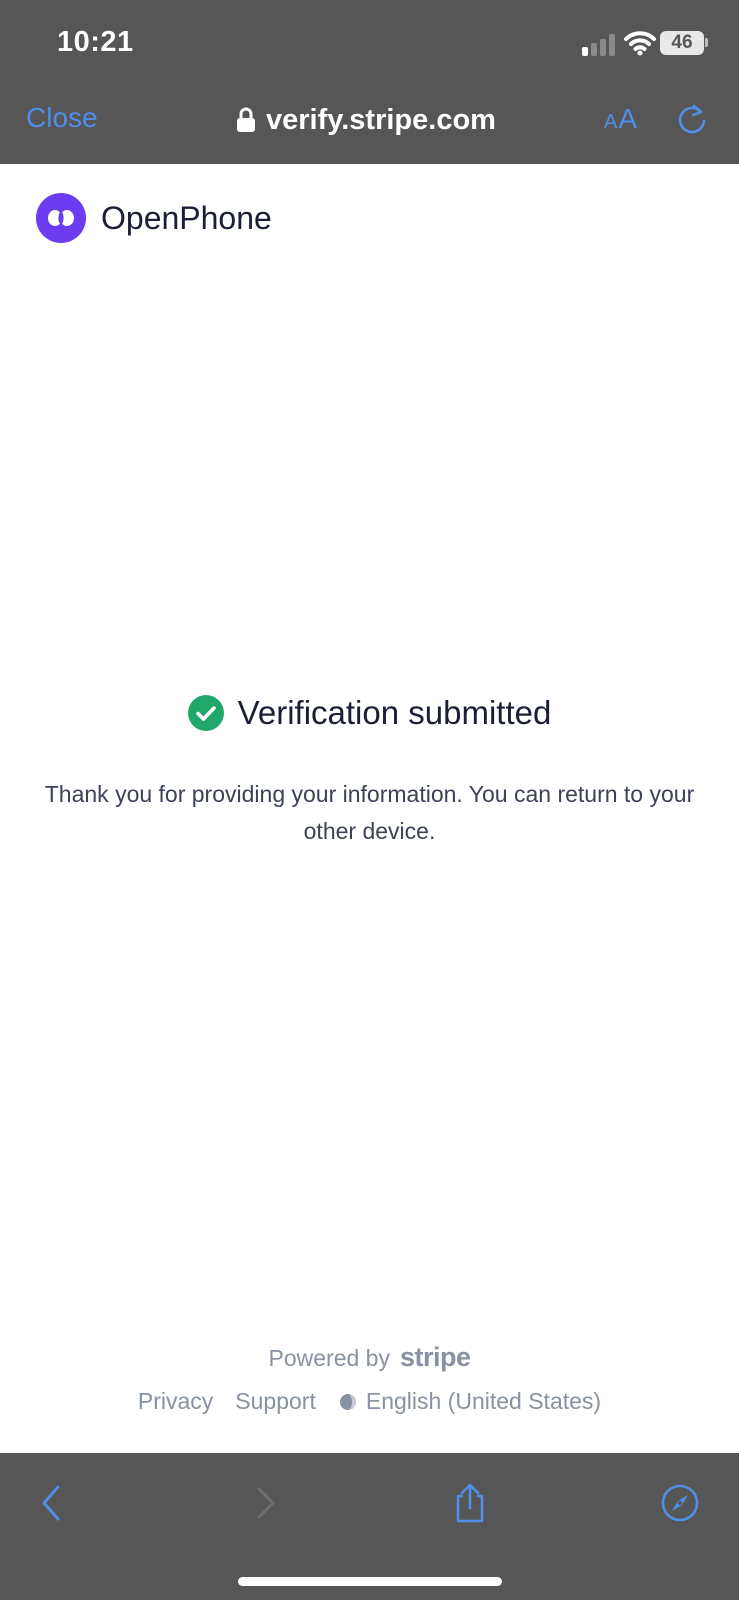 This screenshot has width=739, height=1600. I want to click on url-text: verify.stripe.com, so click(381, 119).